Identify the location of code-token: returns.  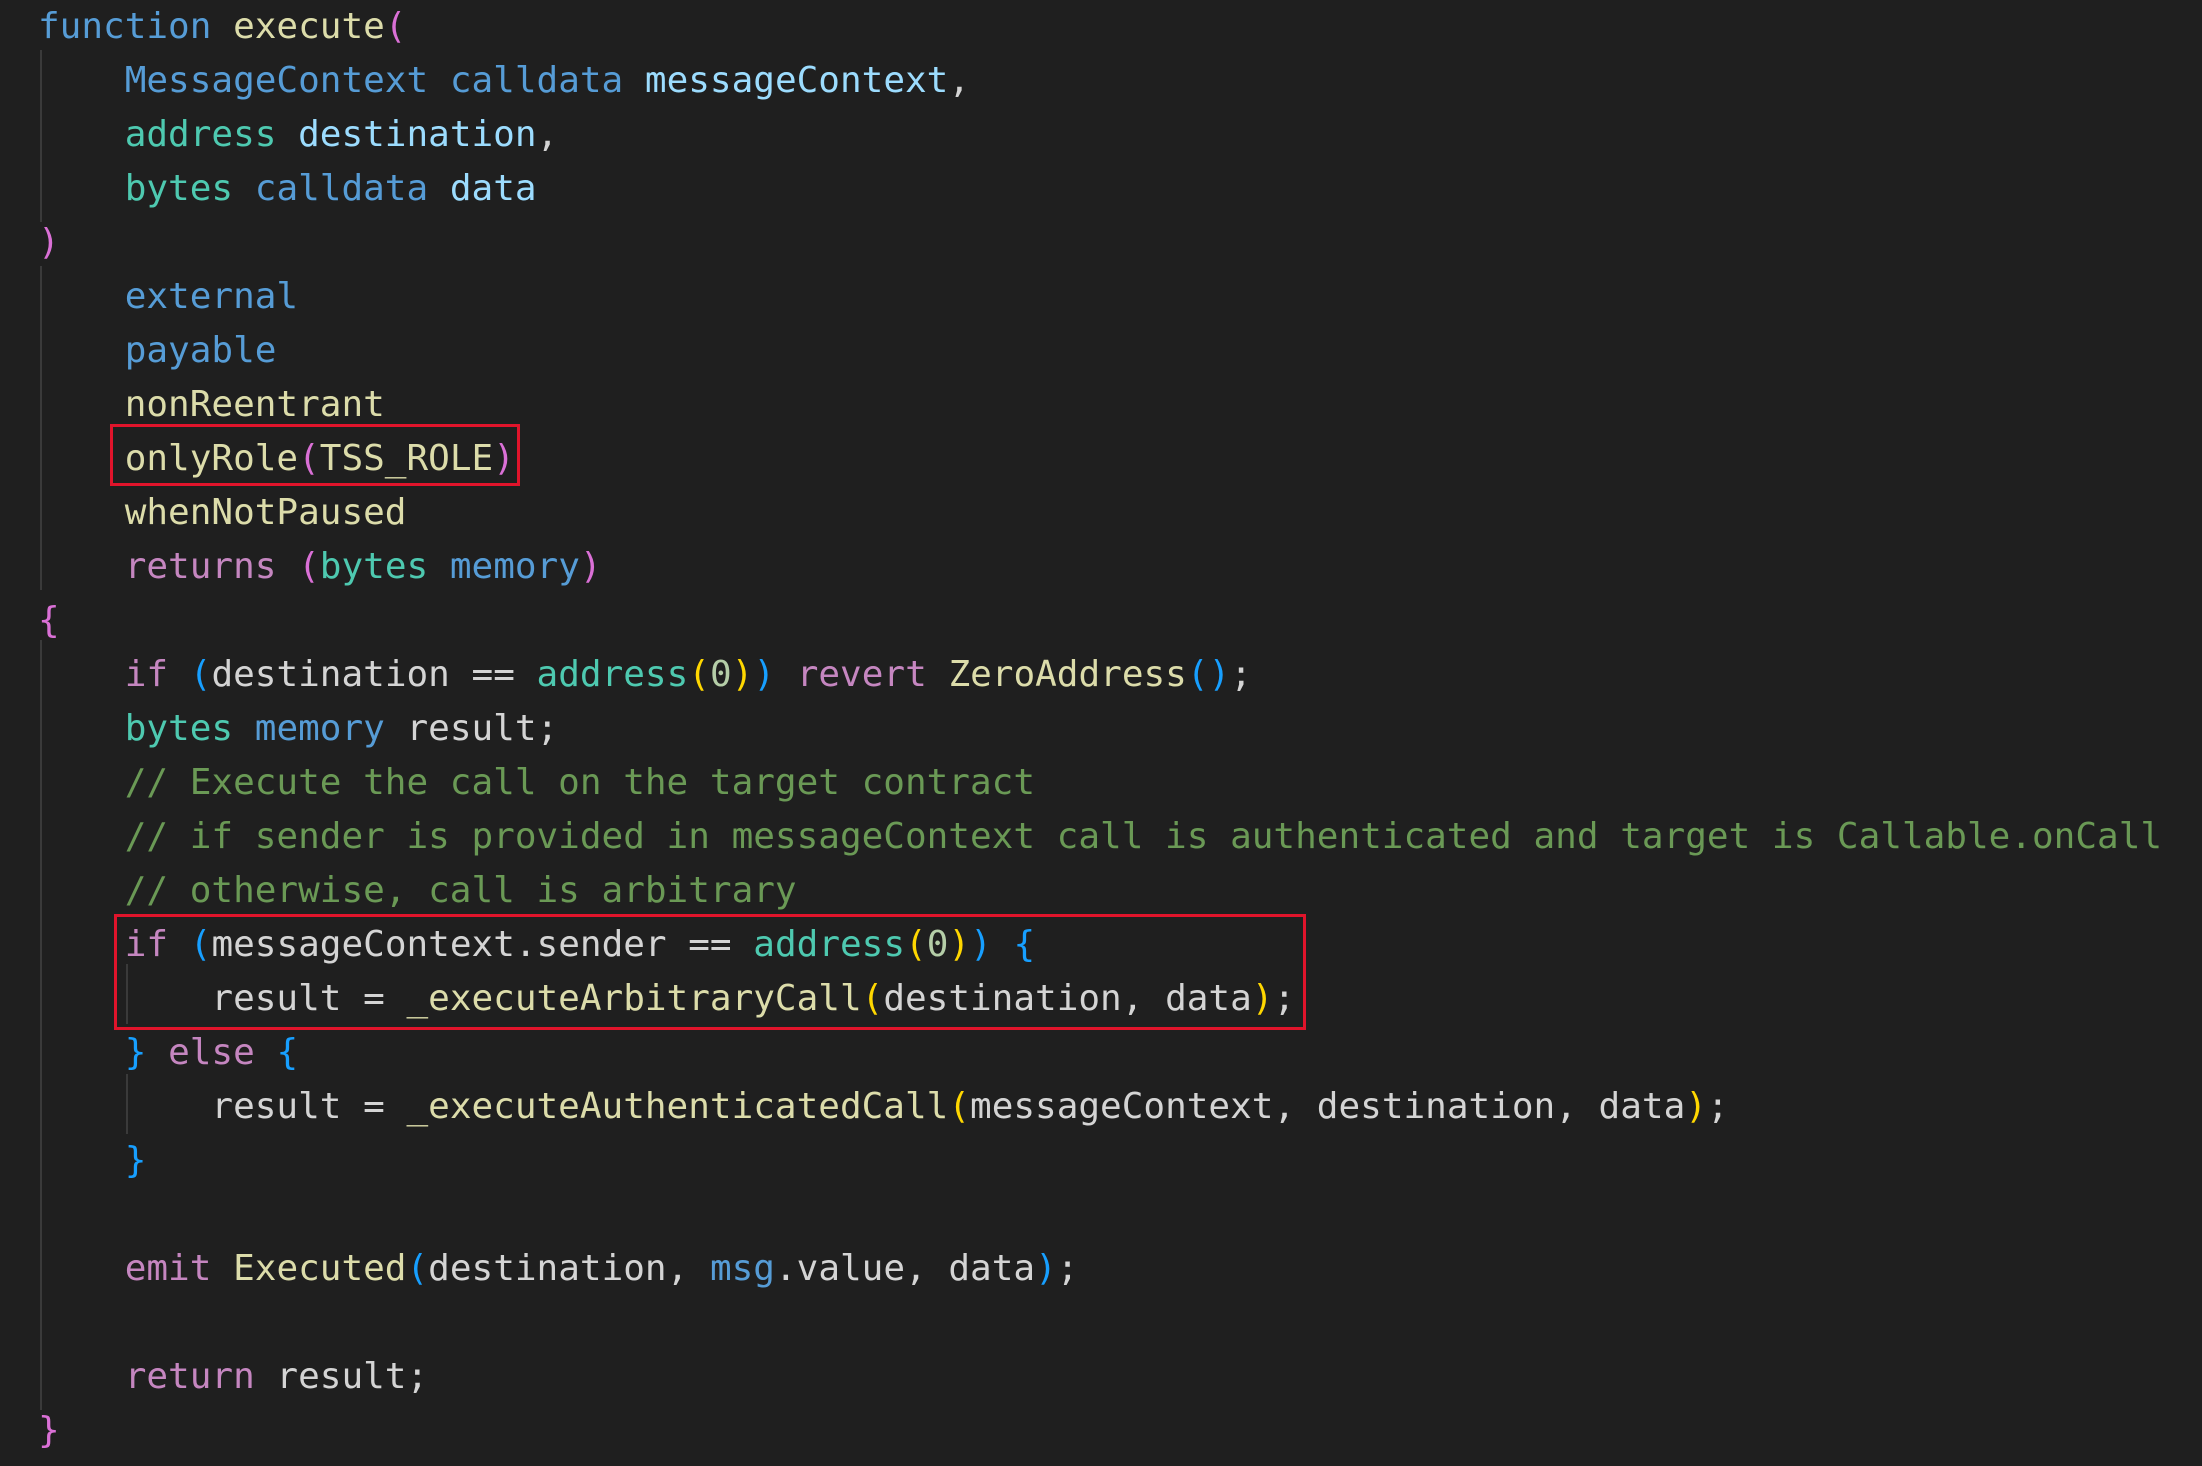
(200, 566).